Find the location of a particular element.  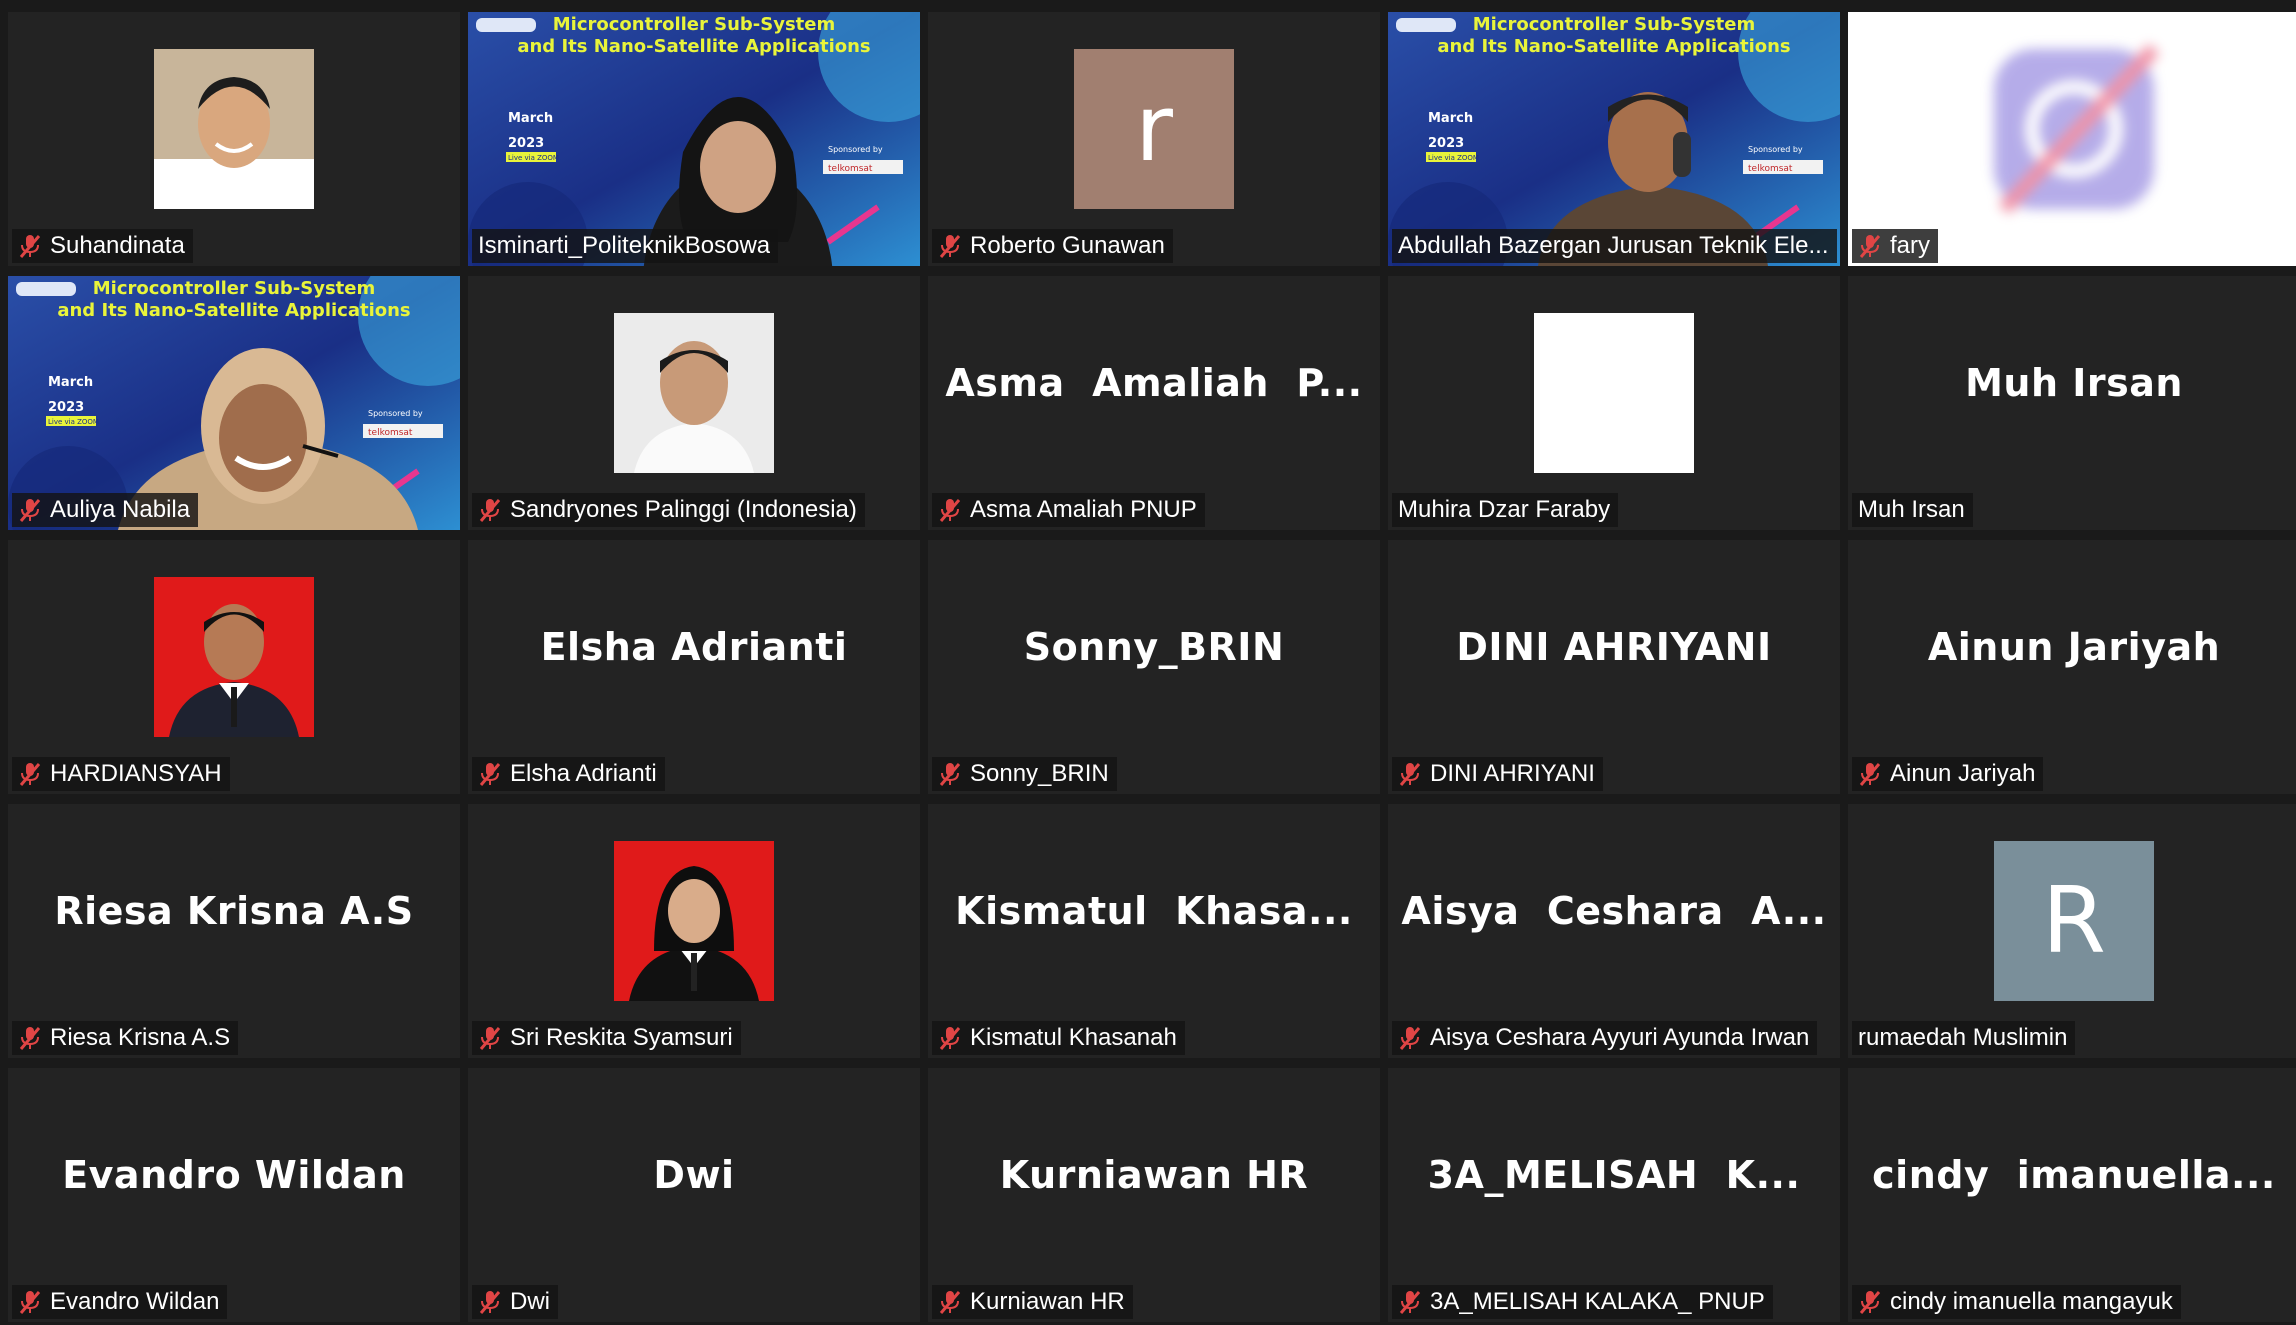

participant-name: Elsha Adrianti is located at coordinates (583, 773).